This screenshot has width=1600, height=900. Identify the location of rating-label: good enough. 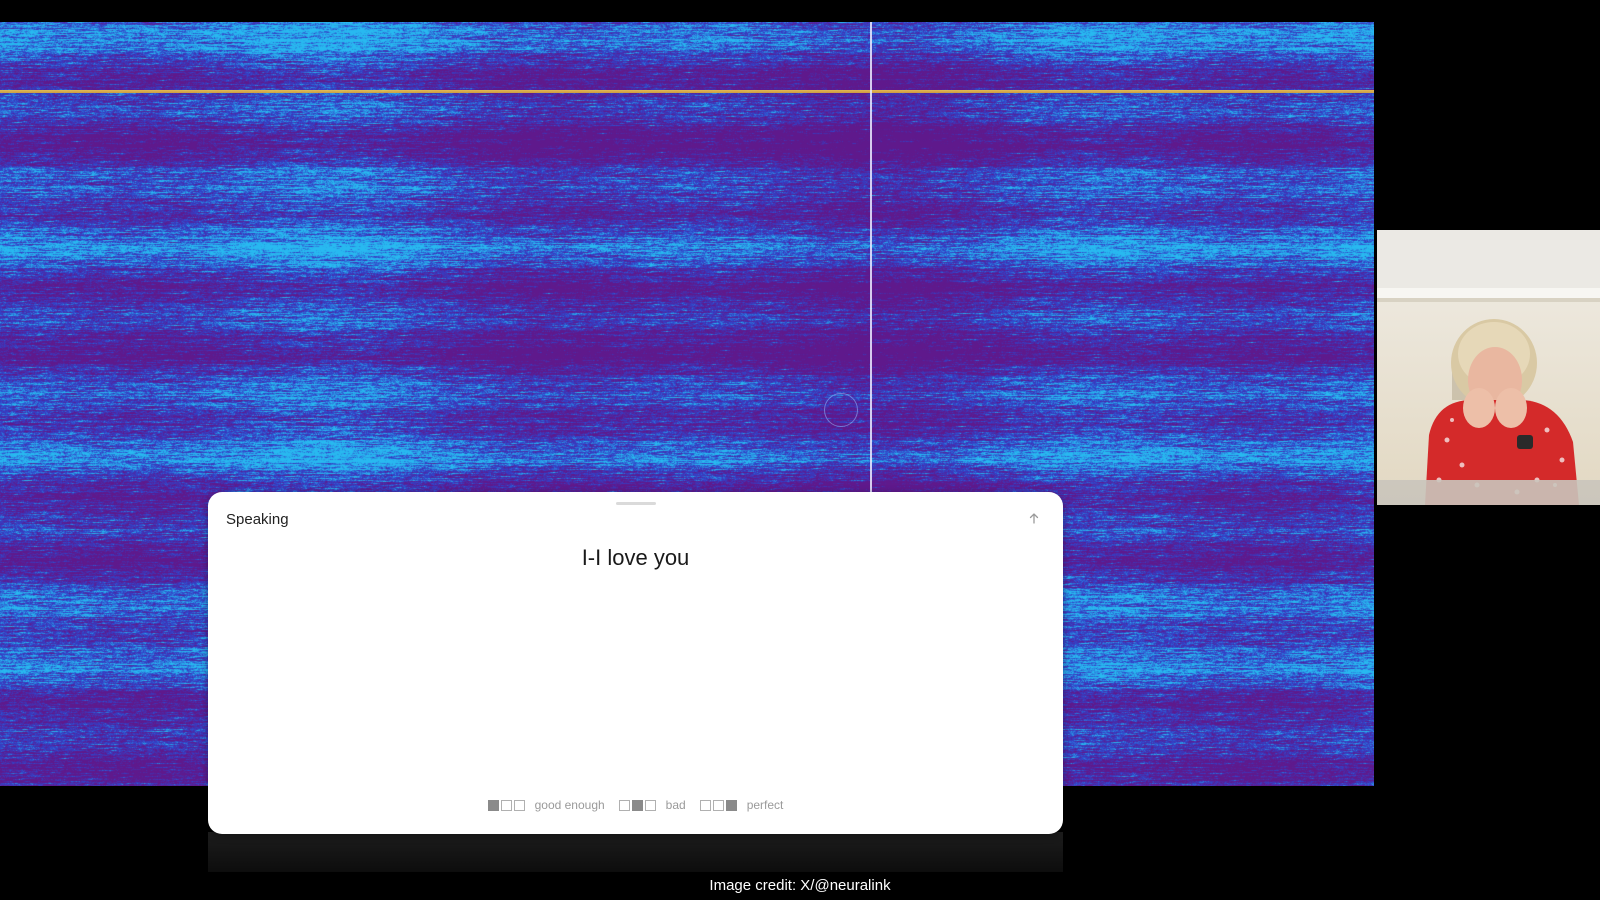
(569, 805).